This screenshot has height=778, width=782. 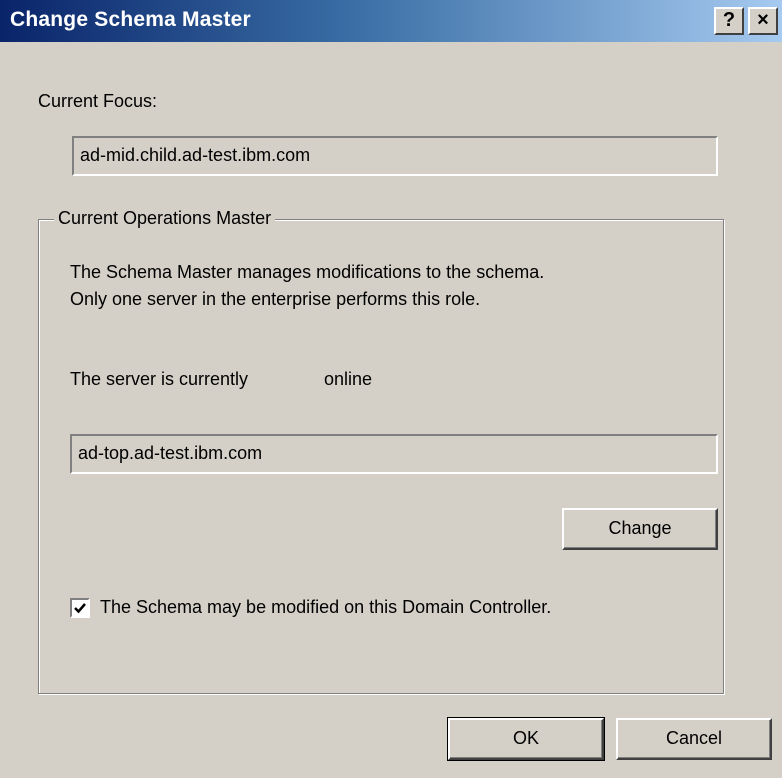 What do you see at coordinates (391, 21) in the screenshot?
I see `title-bar: Change Schema Master ? ×` at bounding box center [391, 21].